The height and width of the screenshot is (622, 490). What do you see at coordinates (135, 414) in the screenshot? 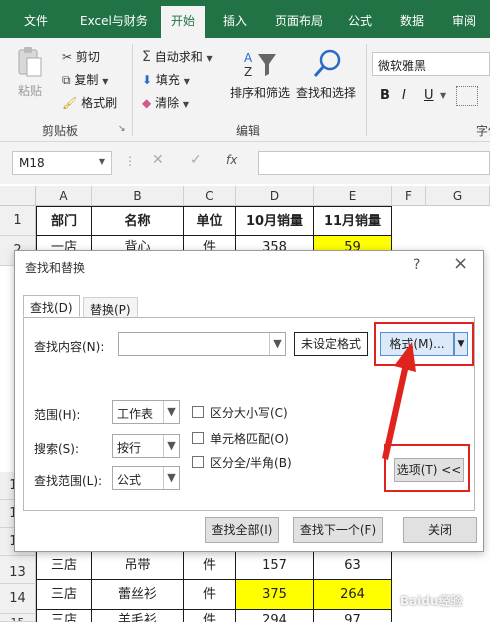
I see `within-value: 工作表` at bounding box center [135, 414].